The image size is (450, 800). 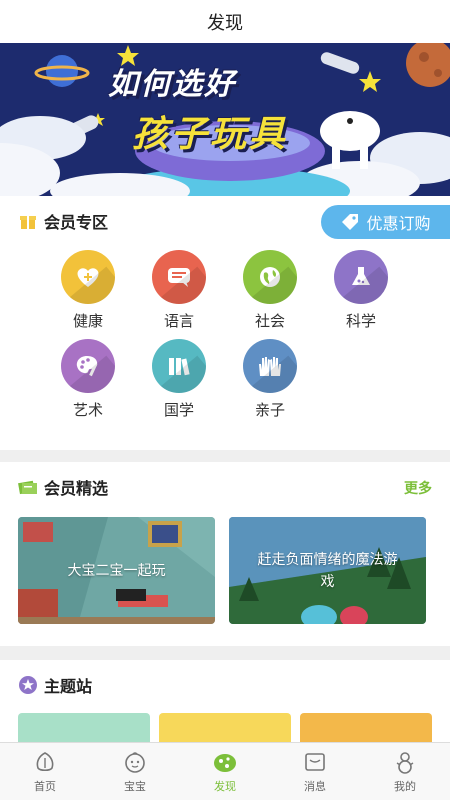 What do you see at coordinates (45, 786) in the screenshot?
I see `tab-label: 首页` at bounding box center [45, 786].